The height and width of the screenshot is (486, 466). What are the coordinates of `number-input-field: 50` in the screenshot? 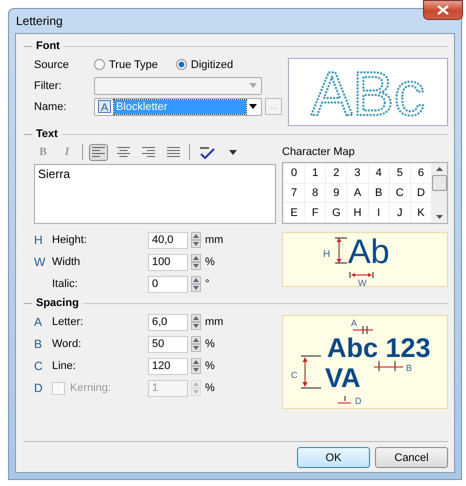 It's located at (168, 344).